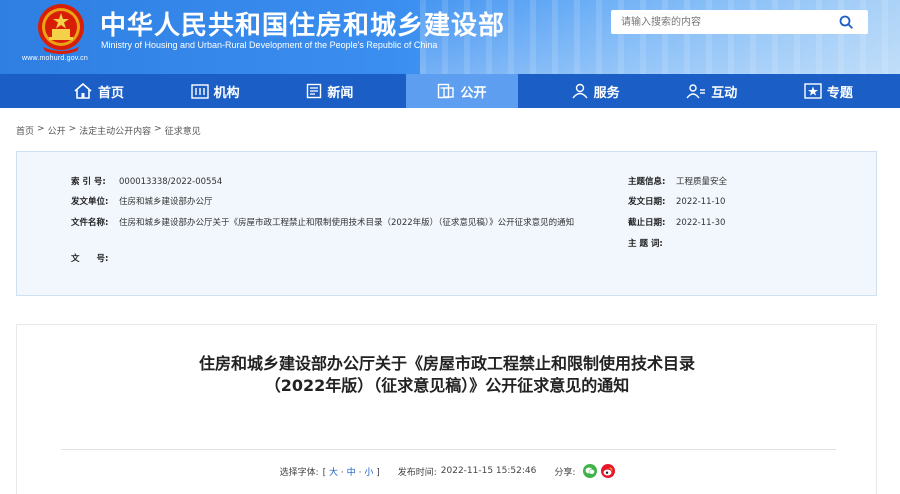  What do you see at coordinates (647, 182) in the screenshot?
I see `info-subject-label: 主题信息:` at bounding box center [647, 182].